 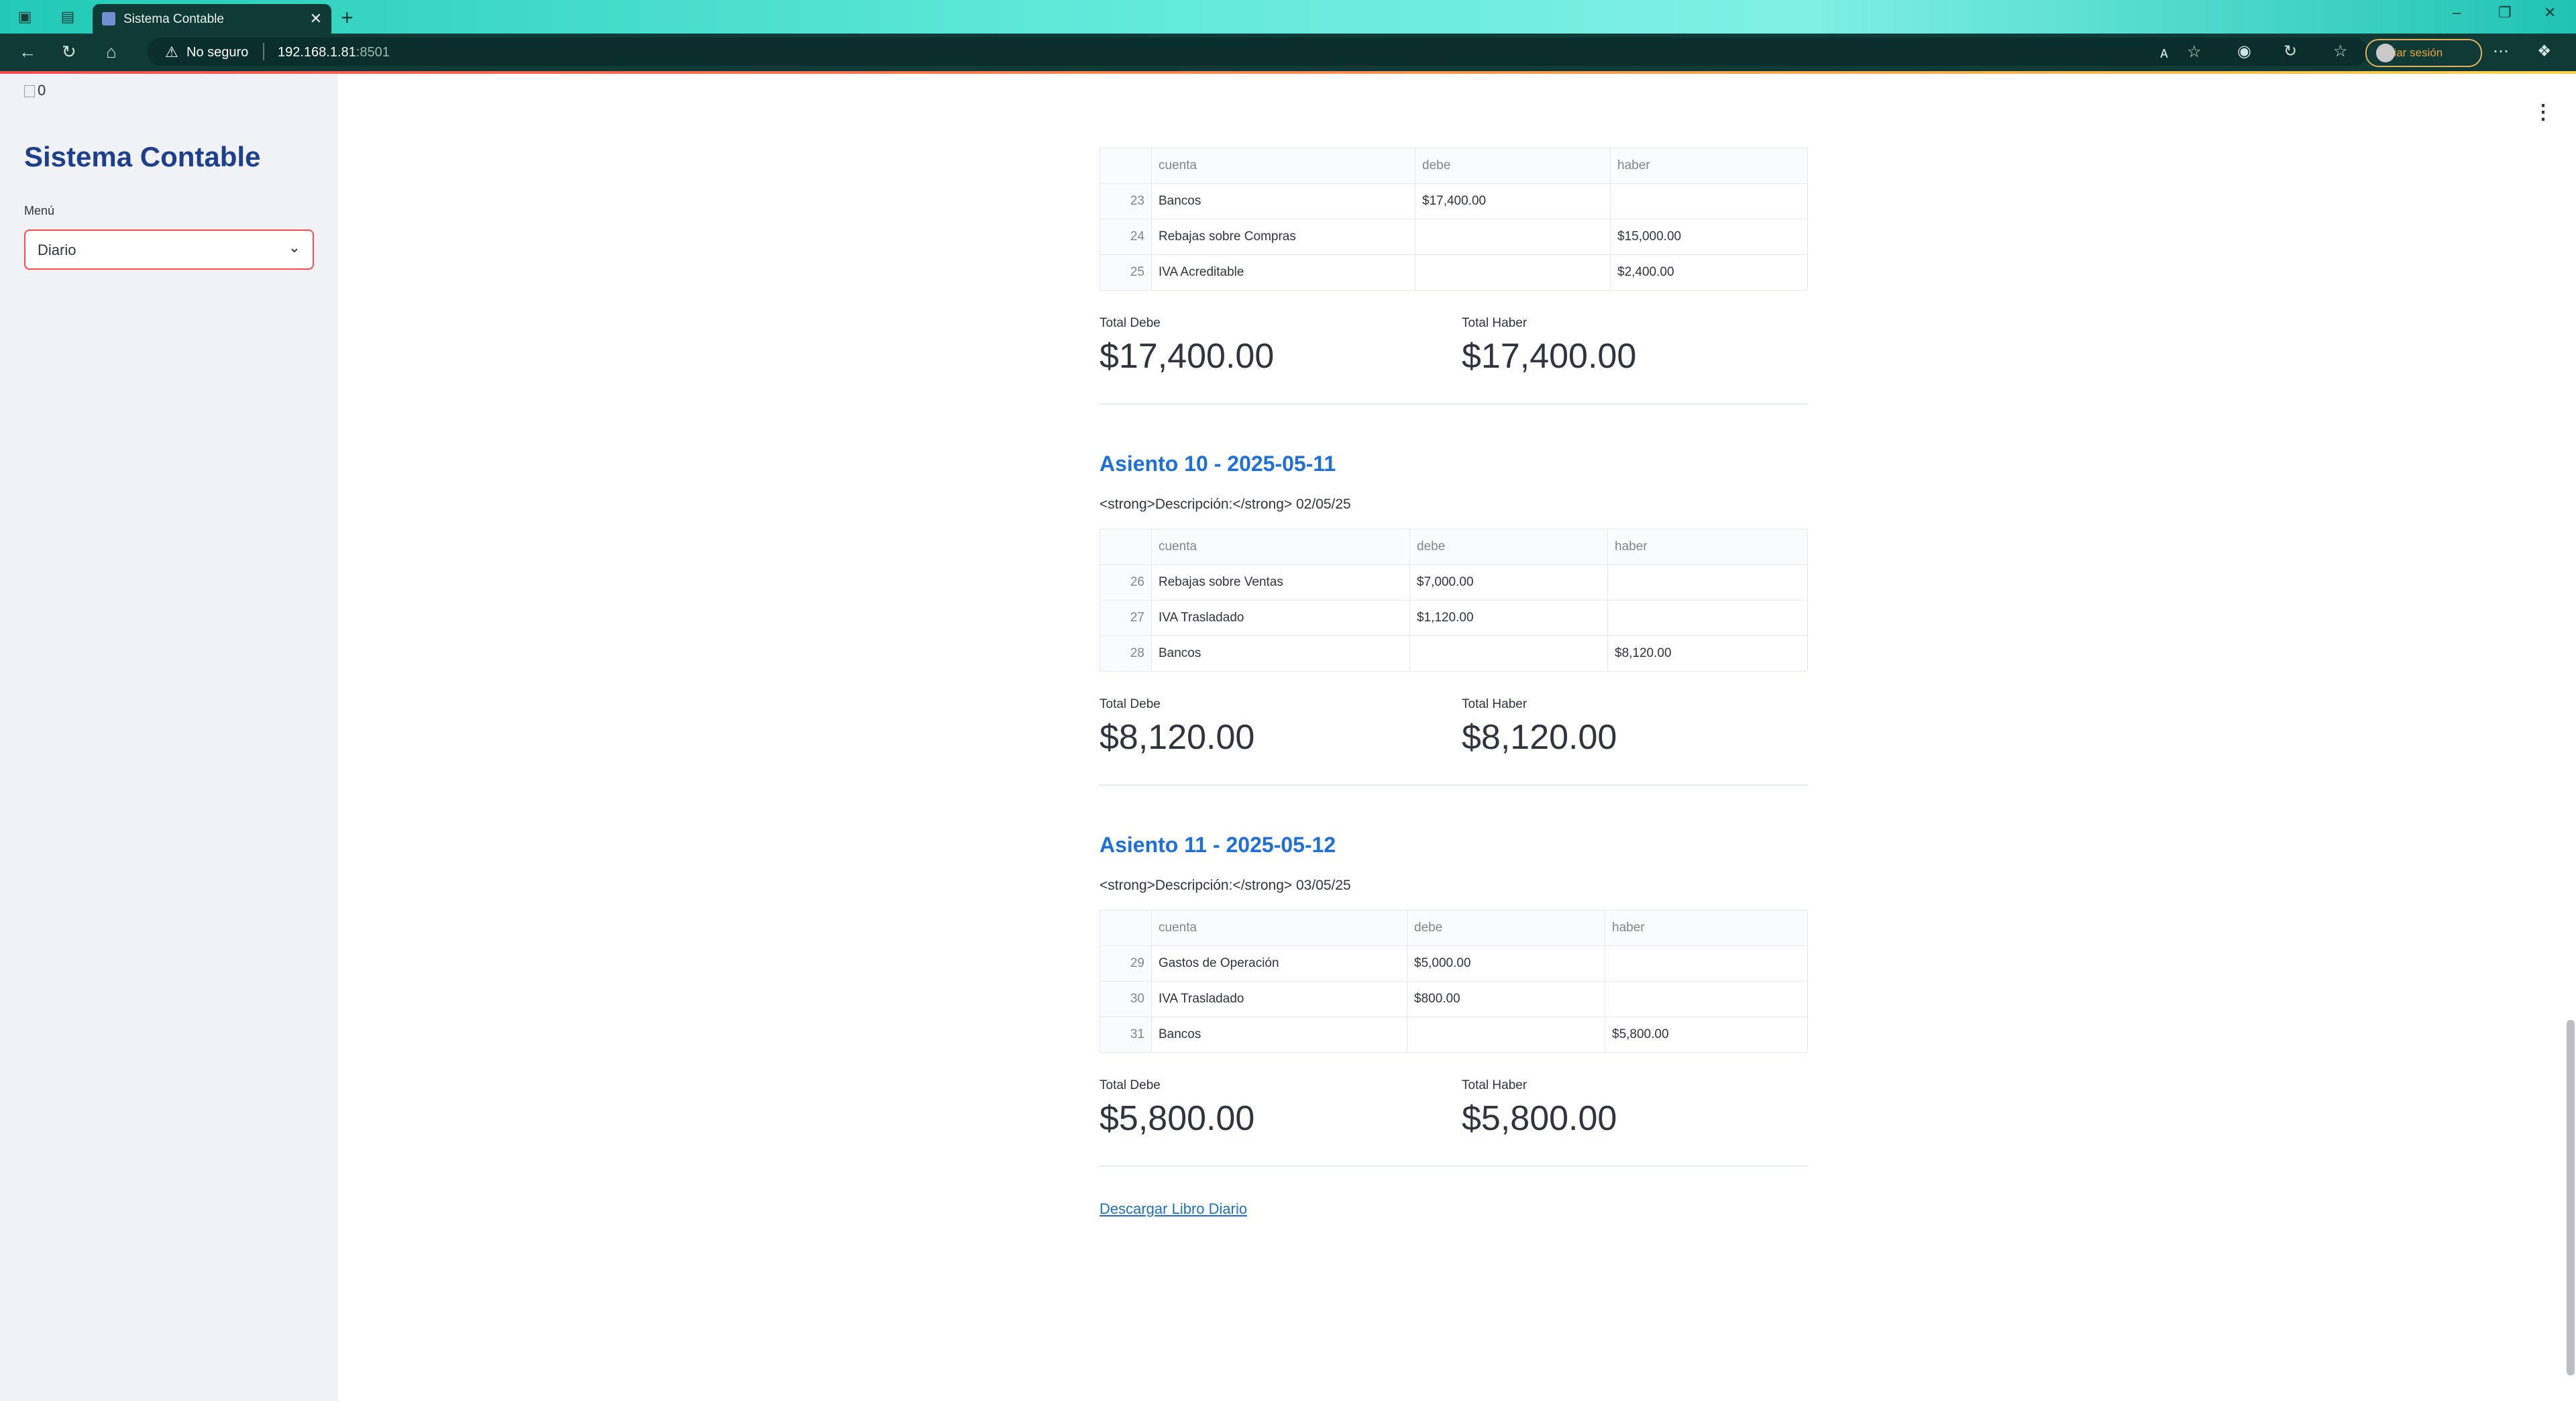 I want to click on row-index: 25, so click(x=1125, y=272).